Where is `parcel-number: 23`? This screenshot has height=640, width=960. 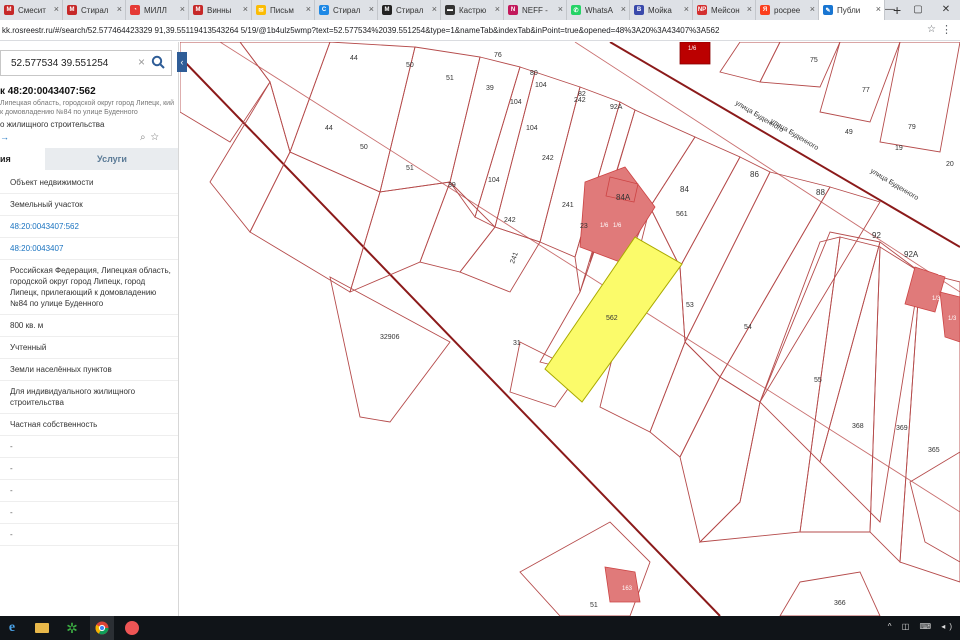
parcel-number: 23 is located at coordinates (584, 226).